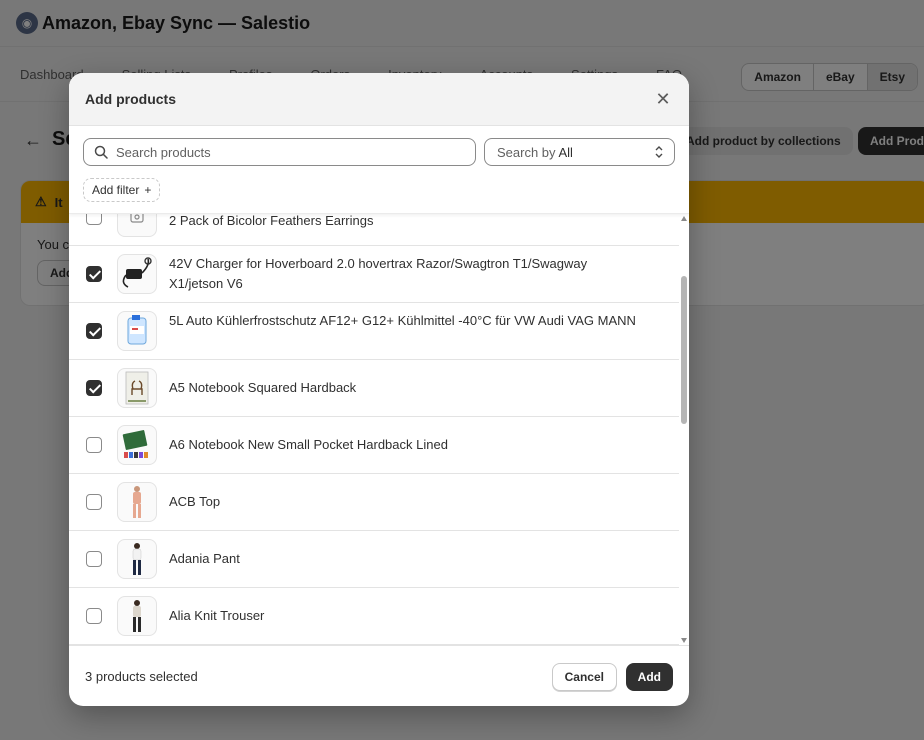 The image size is (924, 740). What do you see at coordinates (286, 152) in the screenshot?
I see `search-input` at bounding box center [286, 152].